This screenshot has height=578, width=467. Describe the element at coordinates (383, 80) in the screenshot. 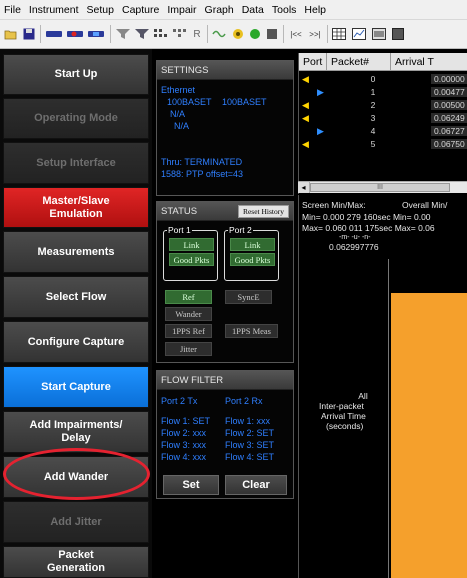

I see `table-row: ◀ 0 0.00000` at that location.